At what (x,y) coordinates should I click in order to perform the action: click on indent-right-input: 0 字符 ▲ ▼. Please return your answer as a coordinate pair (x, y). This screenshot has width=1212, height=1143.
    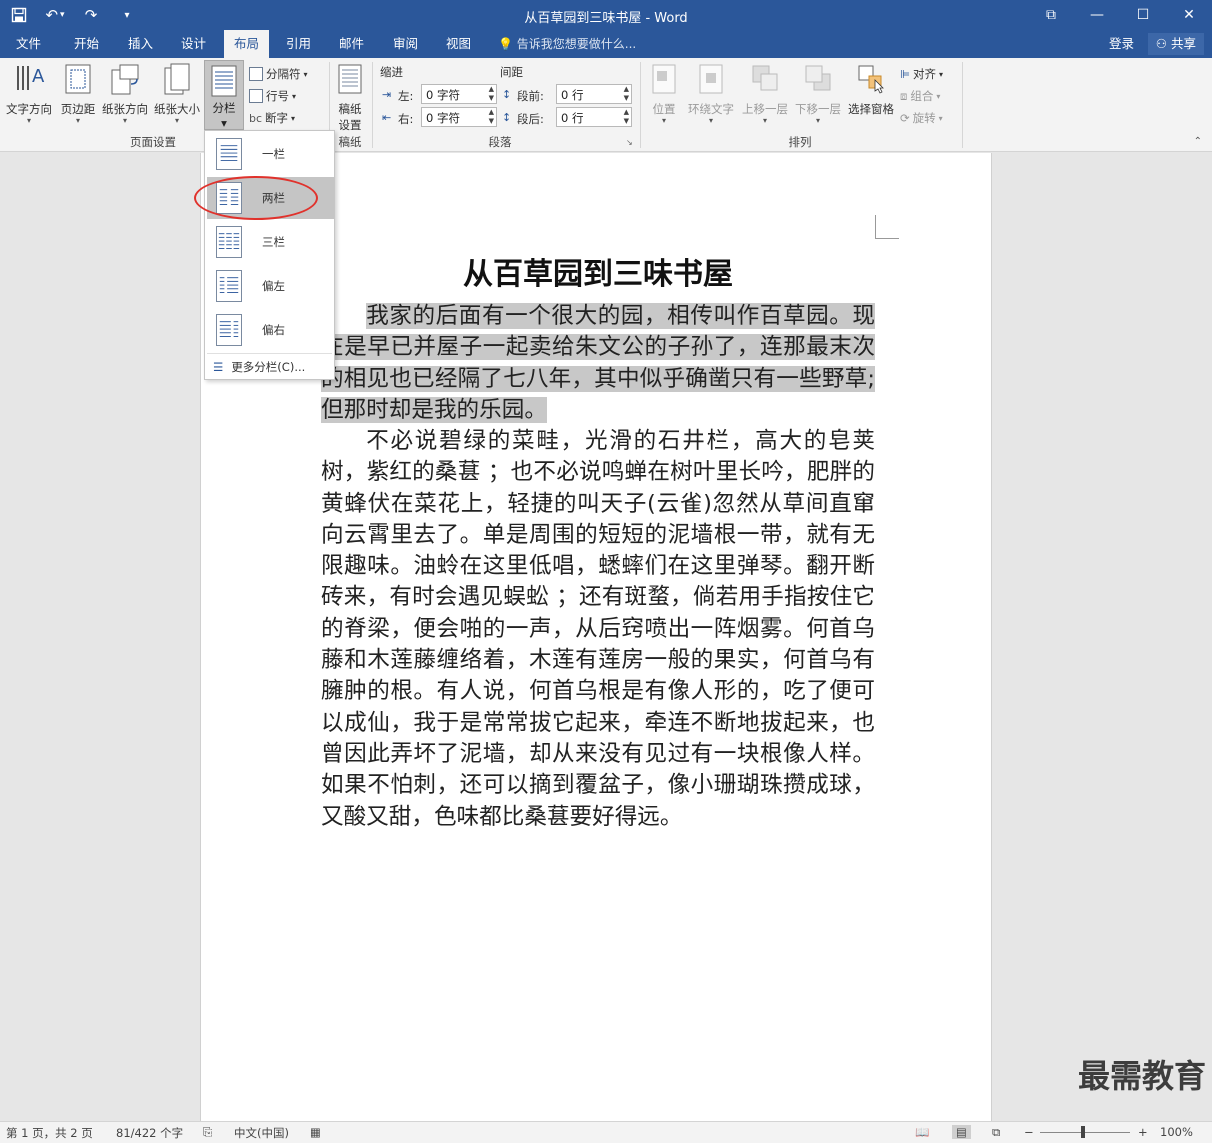
    Looking at the image, I should click on (459, 117).